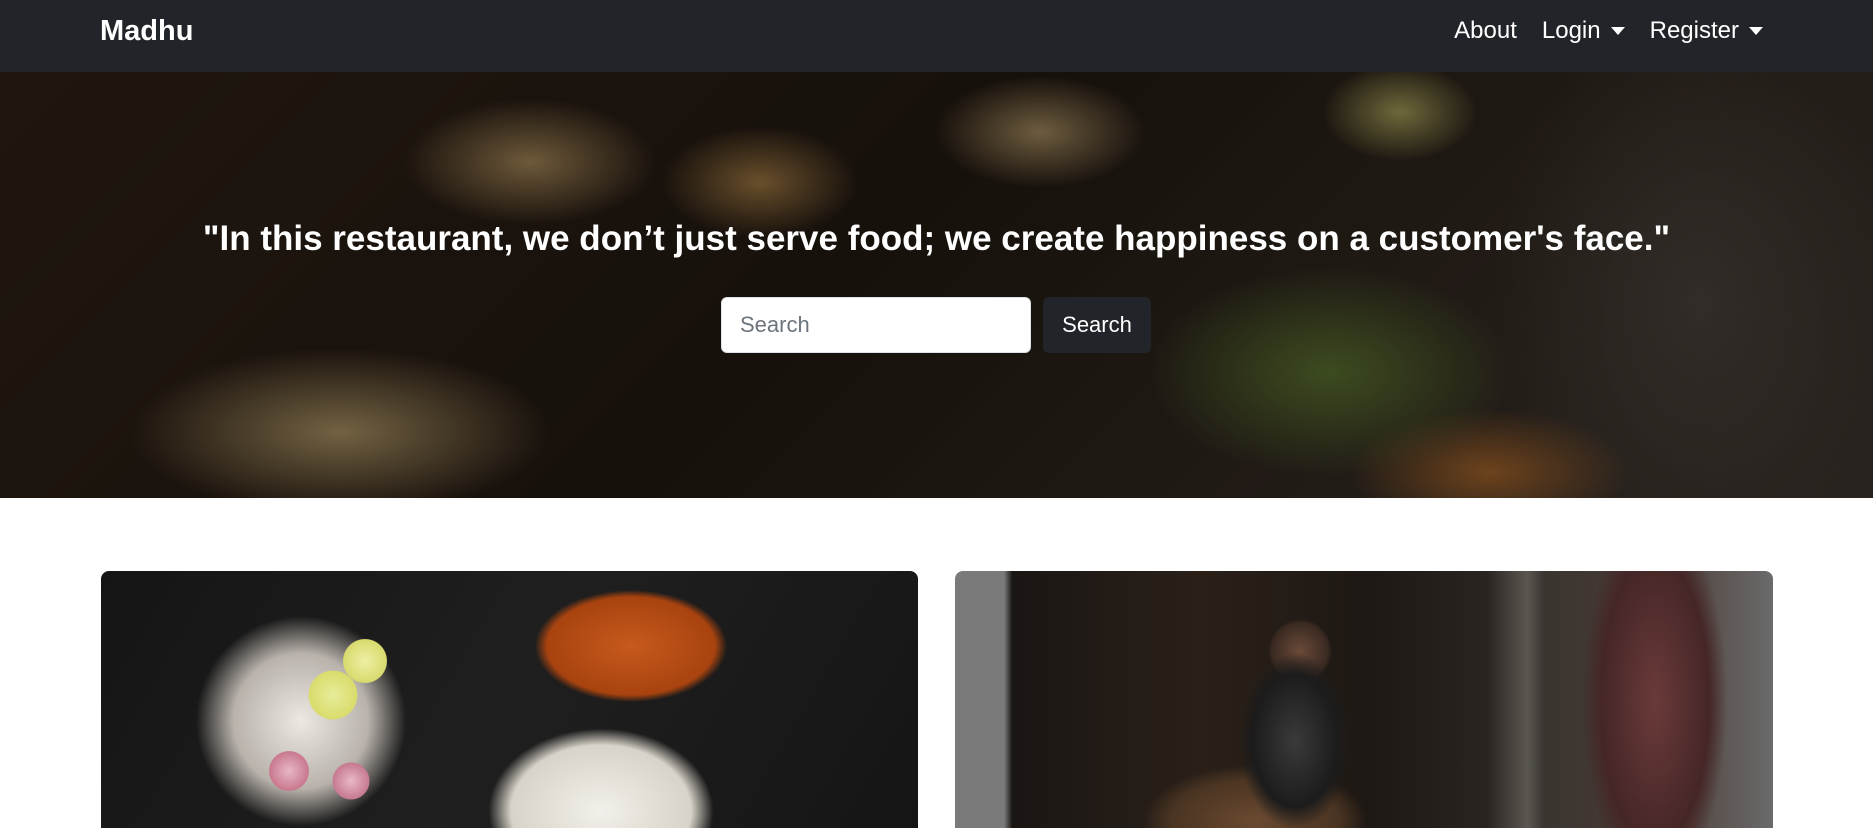 This screenshot has width=1873, height=828. I want to click on search-button: Search, so click(1097, 325).